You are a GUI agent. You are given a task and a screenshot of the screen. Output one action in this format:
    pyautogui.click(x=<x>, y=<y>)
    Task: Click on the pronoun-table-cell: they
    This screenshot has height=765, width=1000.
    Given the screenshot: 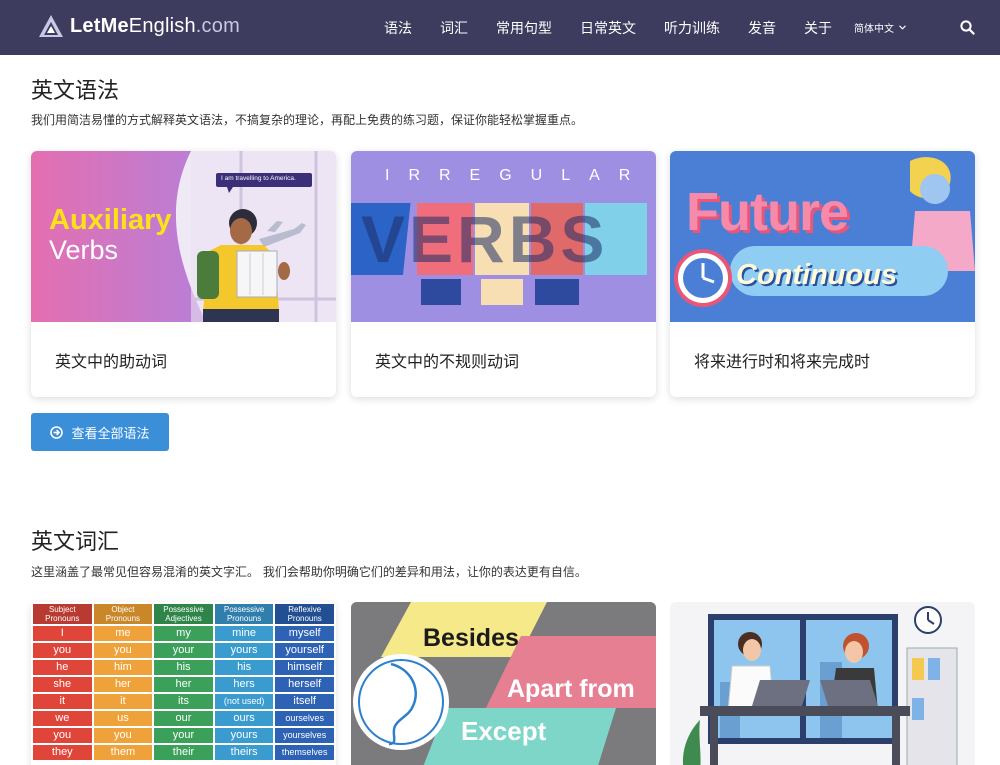 What is the action you would take?
    pyautogui.click(x=62, y=752)
    